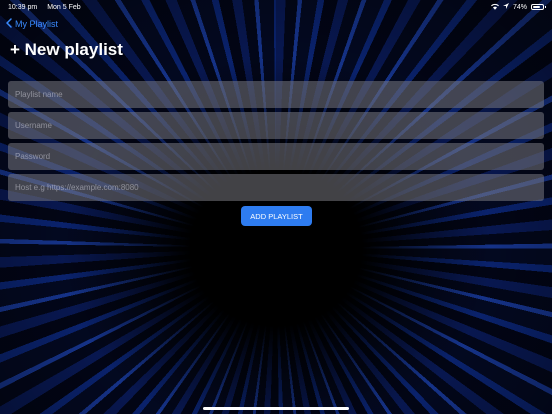  Describe the element at coordinates (276, 216) in the screenshot. I see `add-playlist-button: ADD PLAYLIST` at that location.